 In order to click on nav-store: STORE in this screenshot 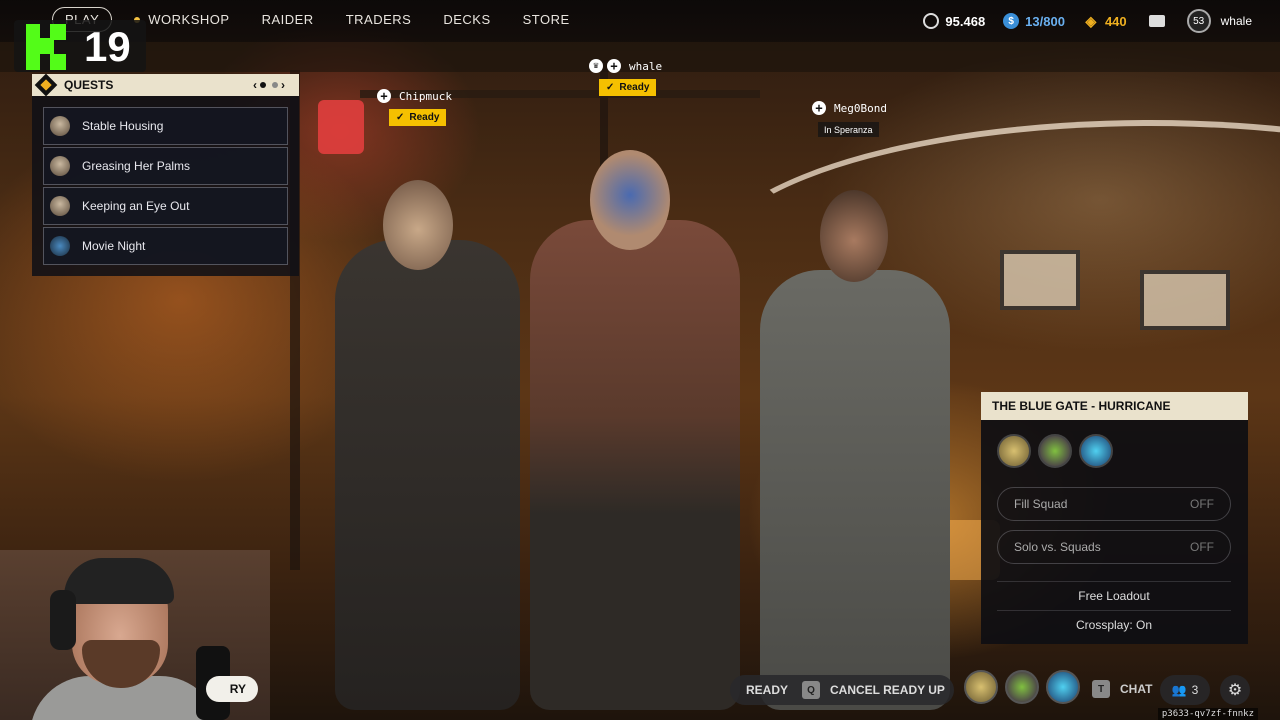, I will do `click(546, 19)`.